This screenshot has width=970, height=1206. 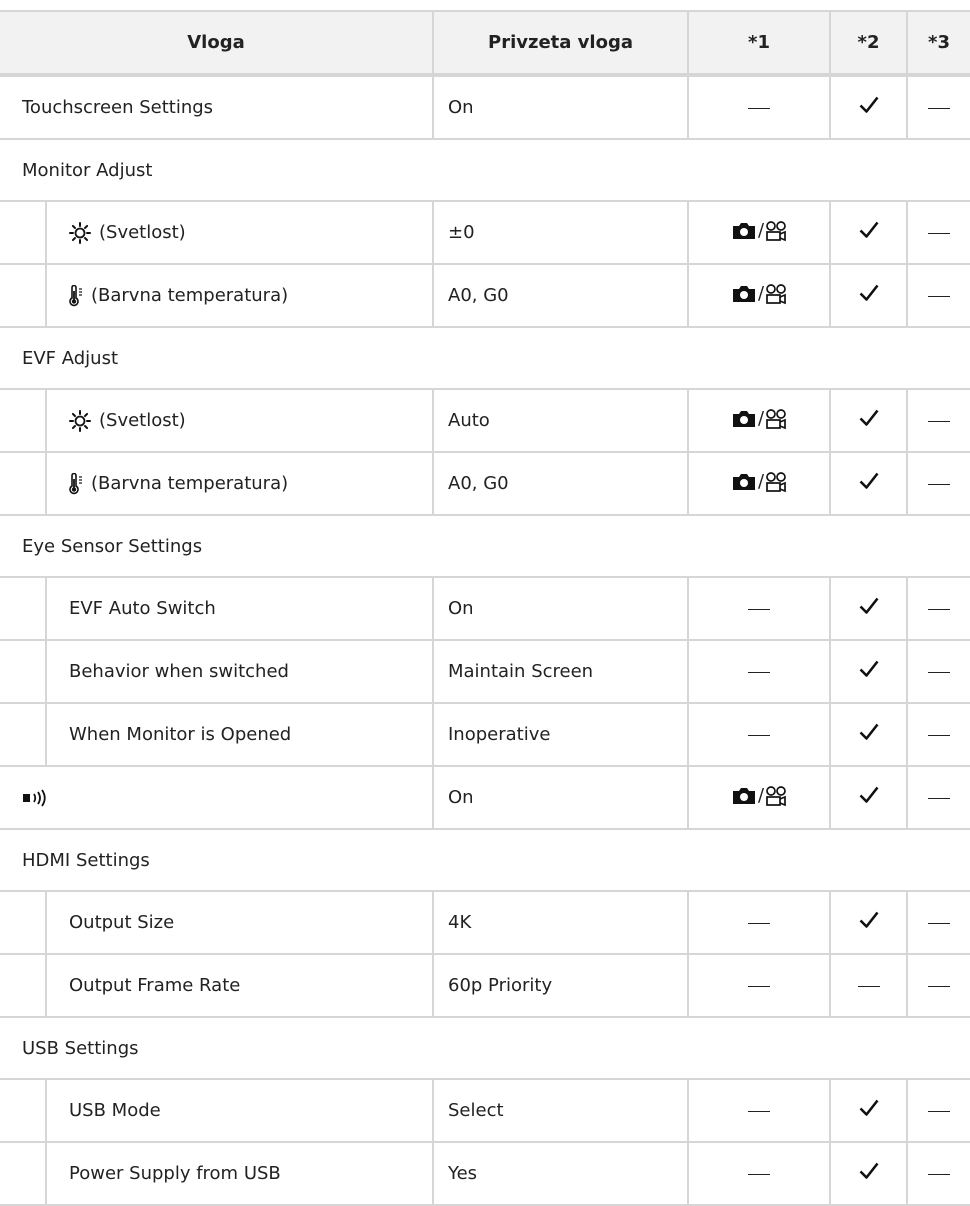 I want to click on default-value: 4K, so click(x=561, y=923).